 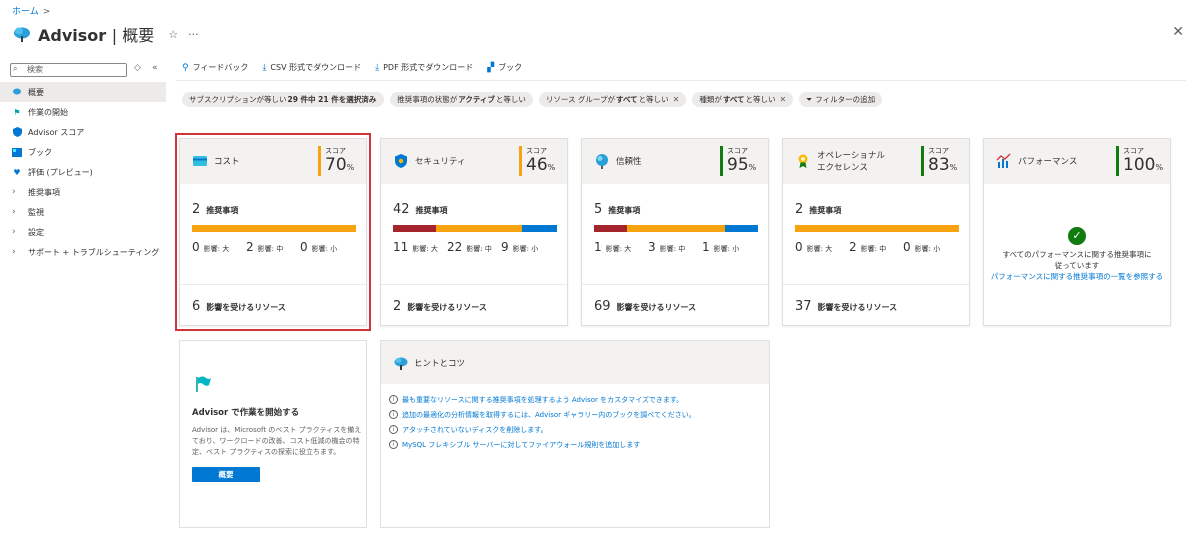 What do you see at coordinates (676, 228) in the screenshot?
I see `impact-bar-medium` at bounding box center [676, 228].